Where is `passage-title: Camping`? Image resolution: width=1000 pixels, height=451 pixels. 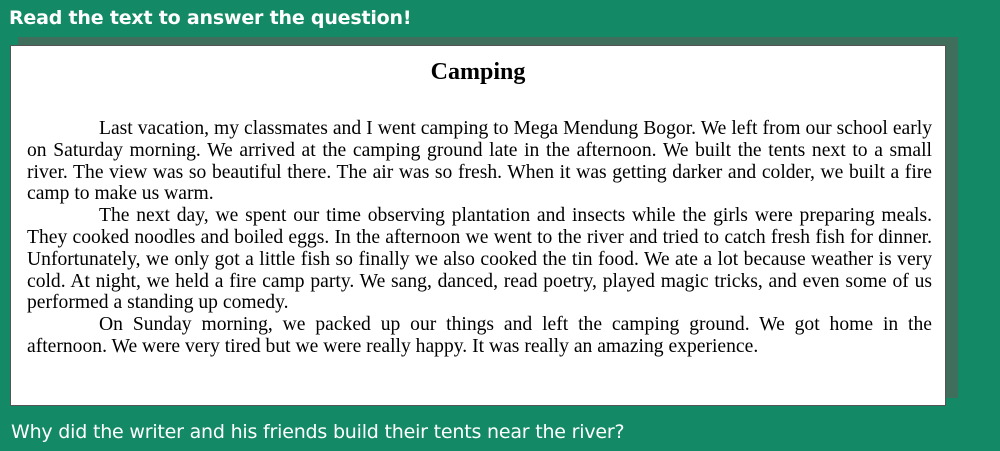 passage-title: Camping is located at coordinates (478, 72).